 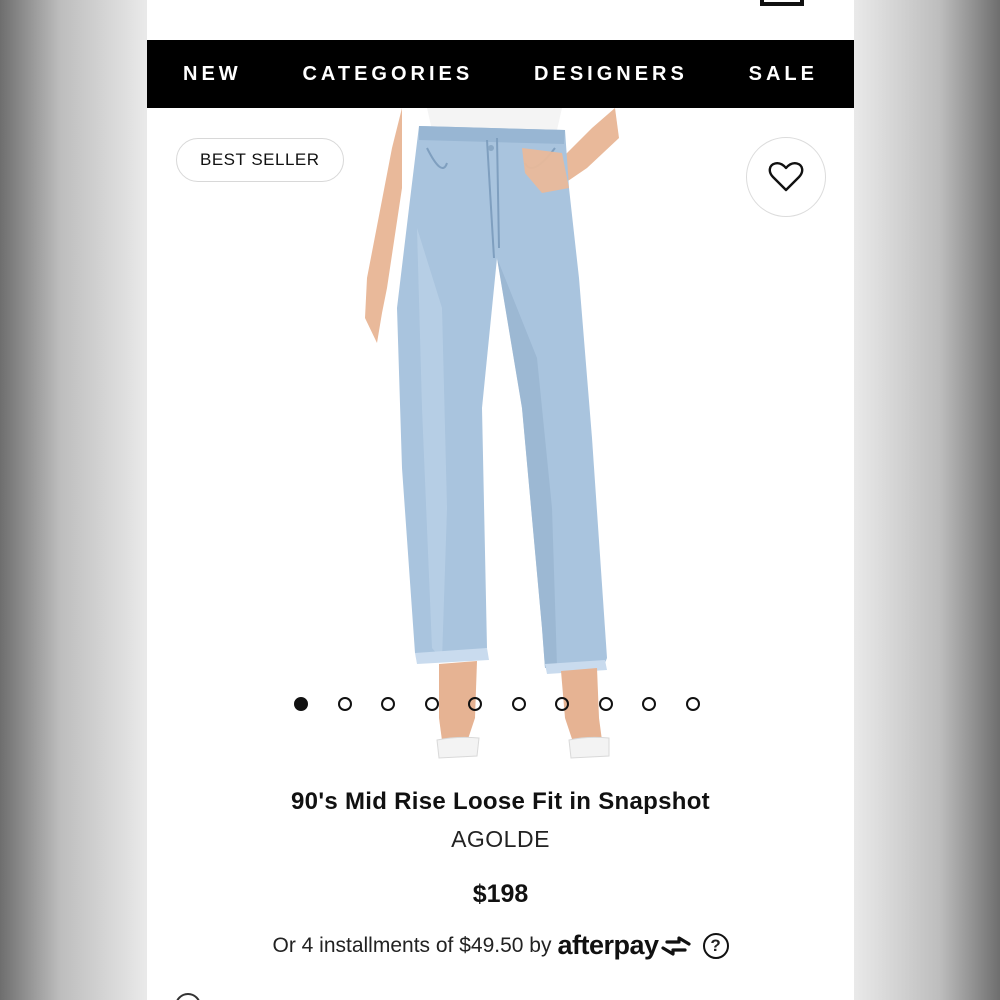 What do you see at coordinates (500, 20) in the screenshot?
I see `site-header` at bounding box center [500, 20].